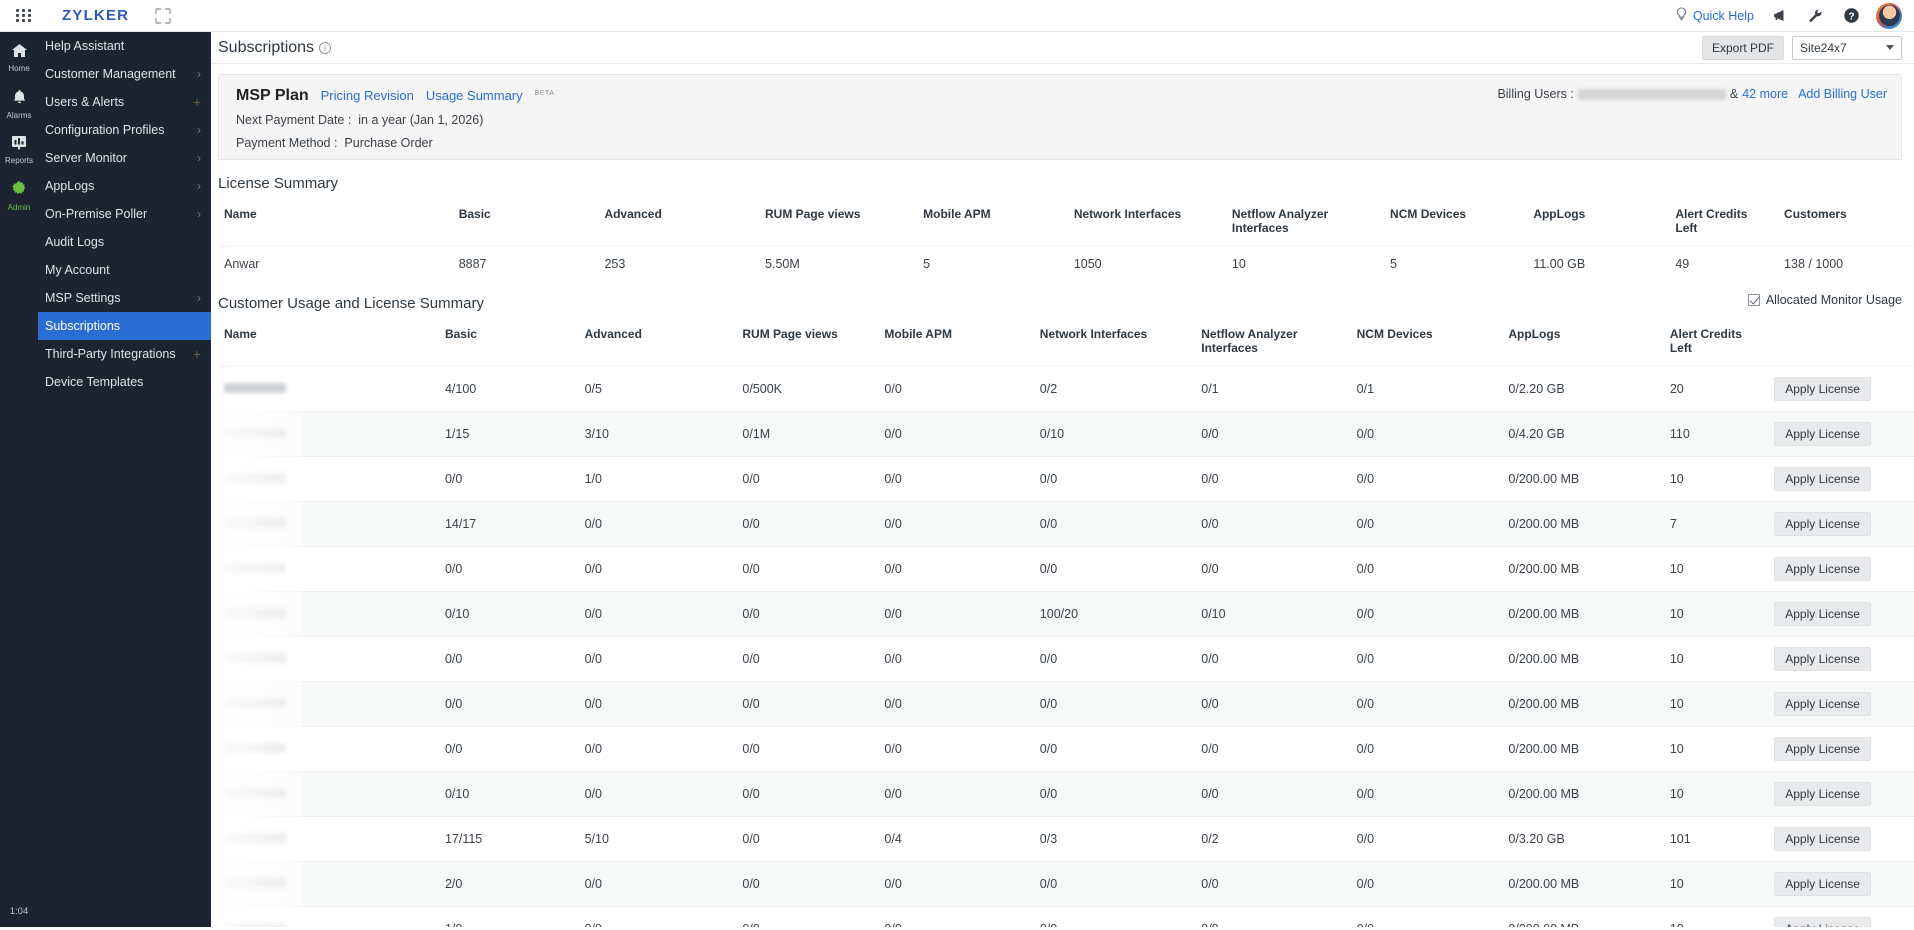 Image resolution: width=1914 pixels, height=930 pixels. Describe the element at coordinates (1535, 94) in the screenshot. I see `billing-users-label: Billing Users :` at that location.